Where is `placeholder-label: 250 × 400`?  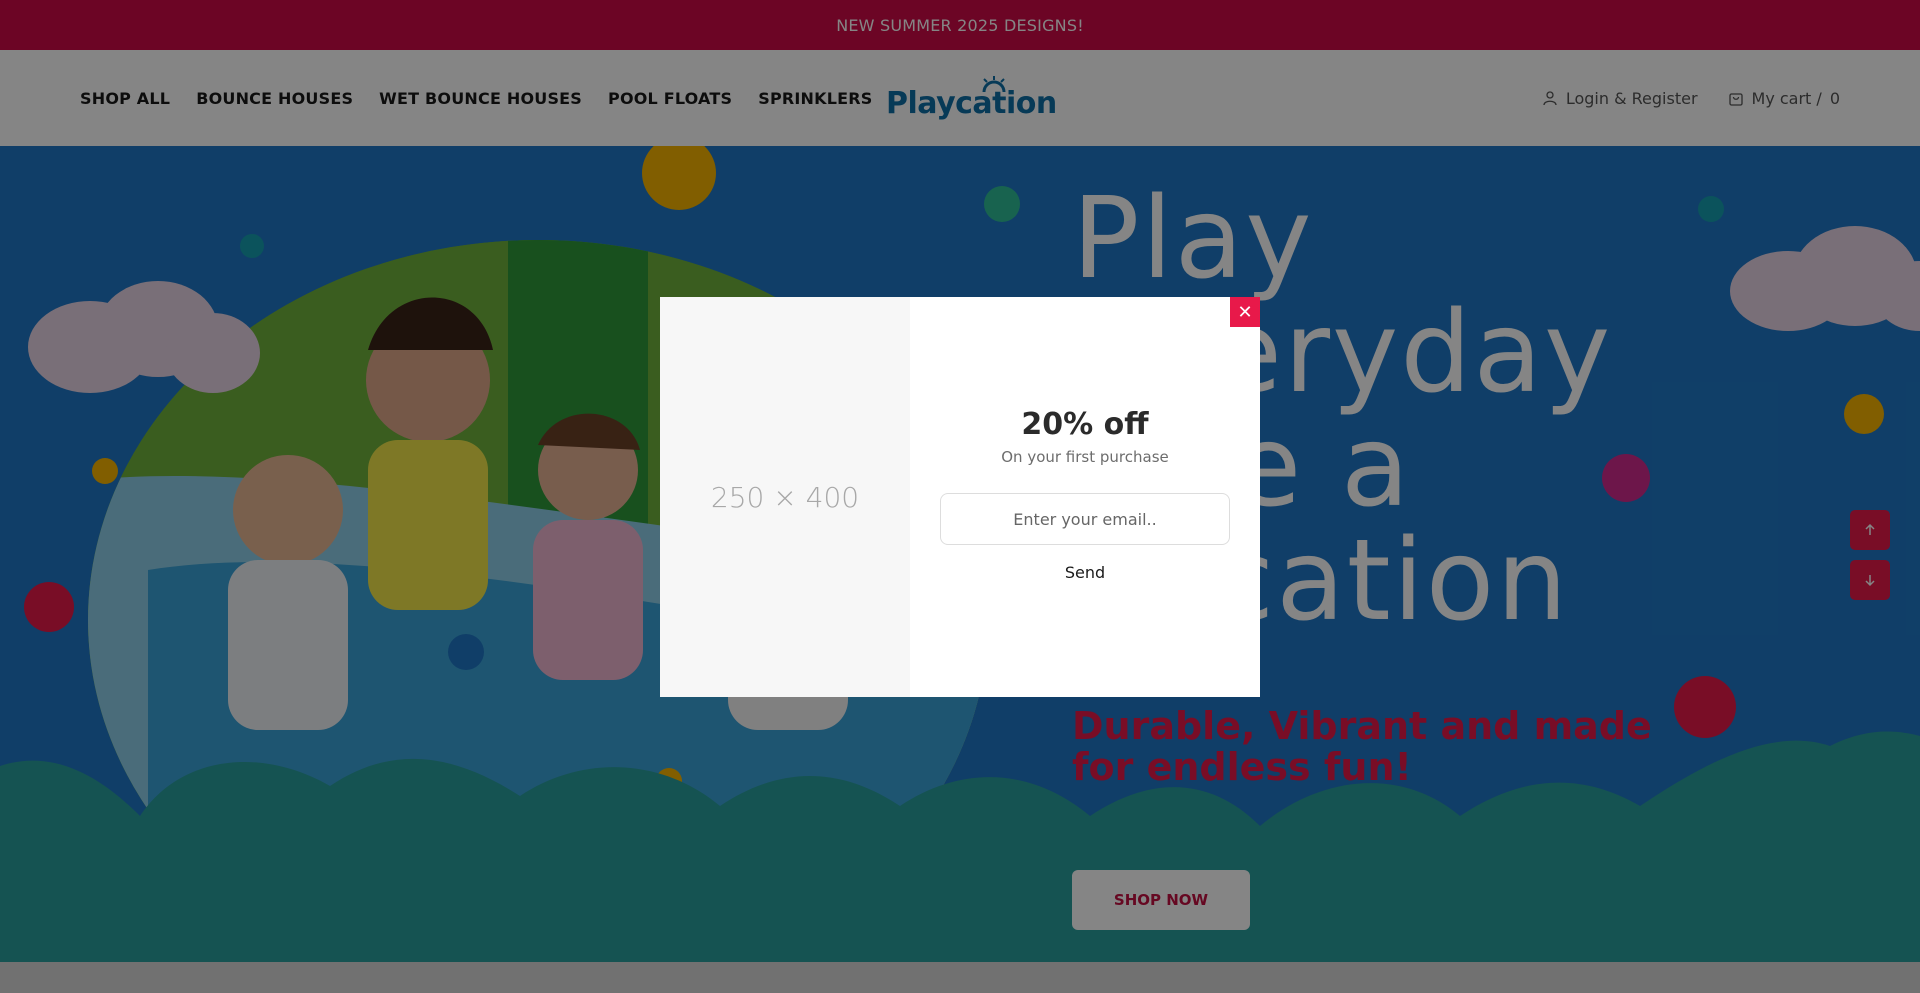 placeholder-label: 250 × 400 is located at coordinates (785, 497).